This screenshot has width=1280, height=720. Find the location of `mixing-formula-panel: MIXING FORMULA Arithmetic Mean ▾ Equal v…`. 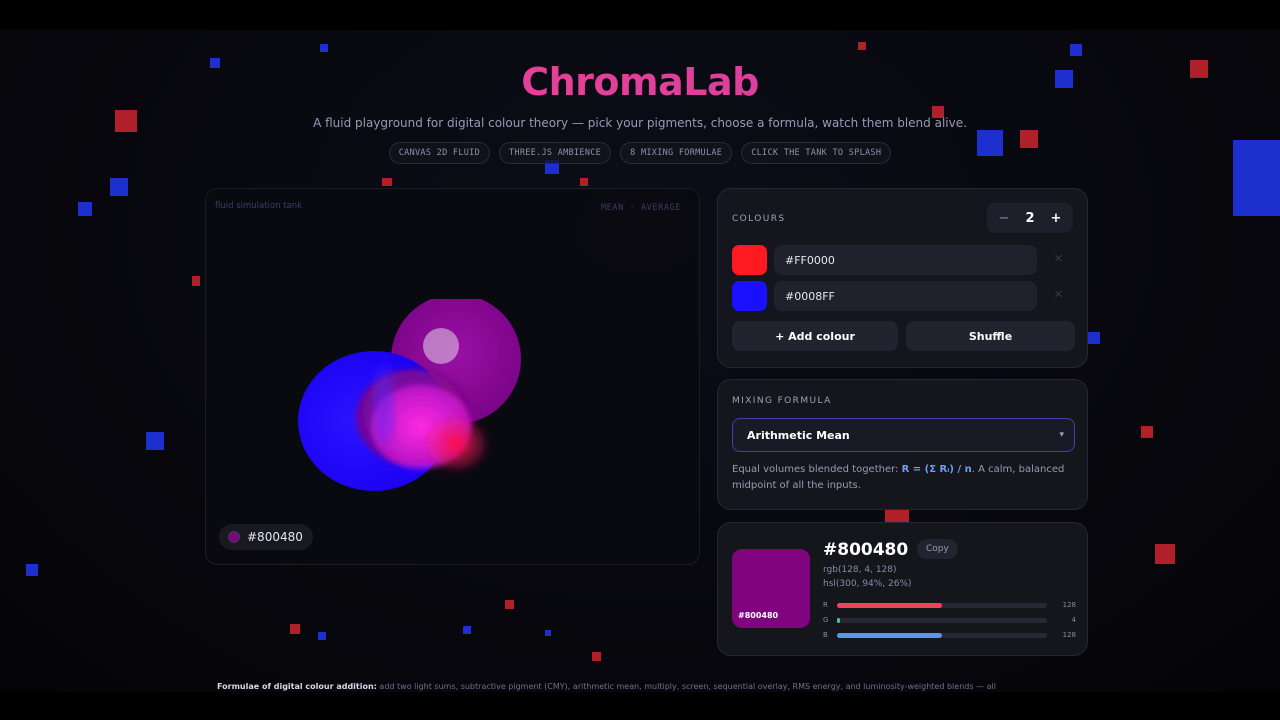

mixing-formula-panel: MIXING FORMULA Arithmetic Mean ▾ Equal v… is located at coordinates (902, 444).